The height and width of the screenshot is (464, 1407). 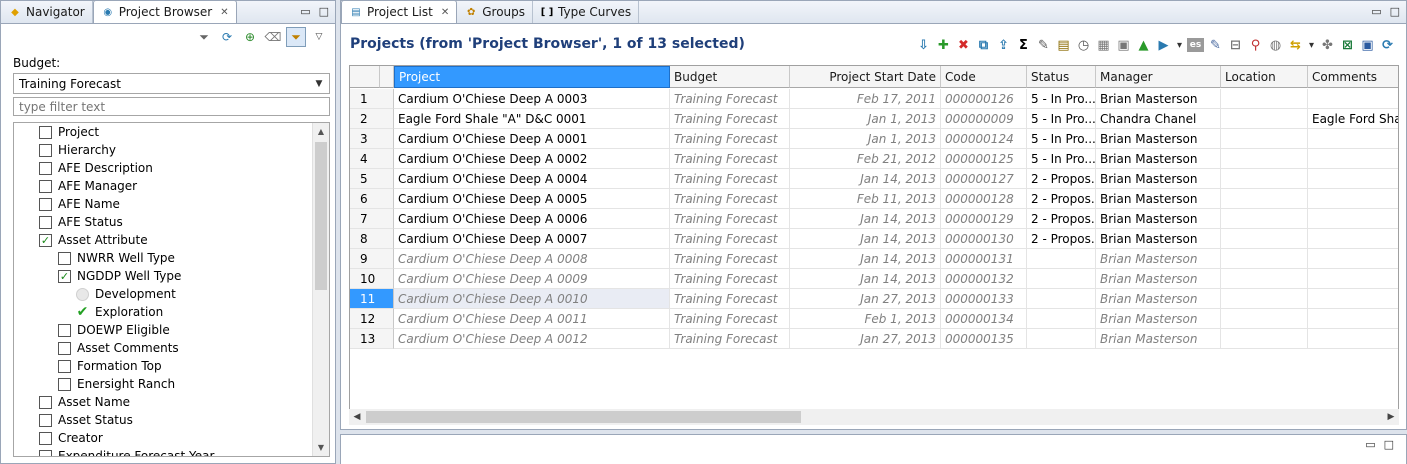 What do you see at coordinates (119, 276) in the screenshot?
I see `tree-item: ✓ NGDDP Well Type` at bounding box center [119, 276].